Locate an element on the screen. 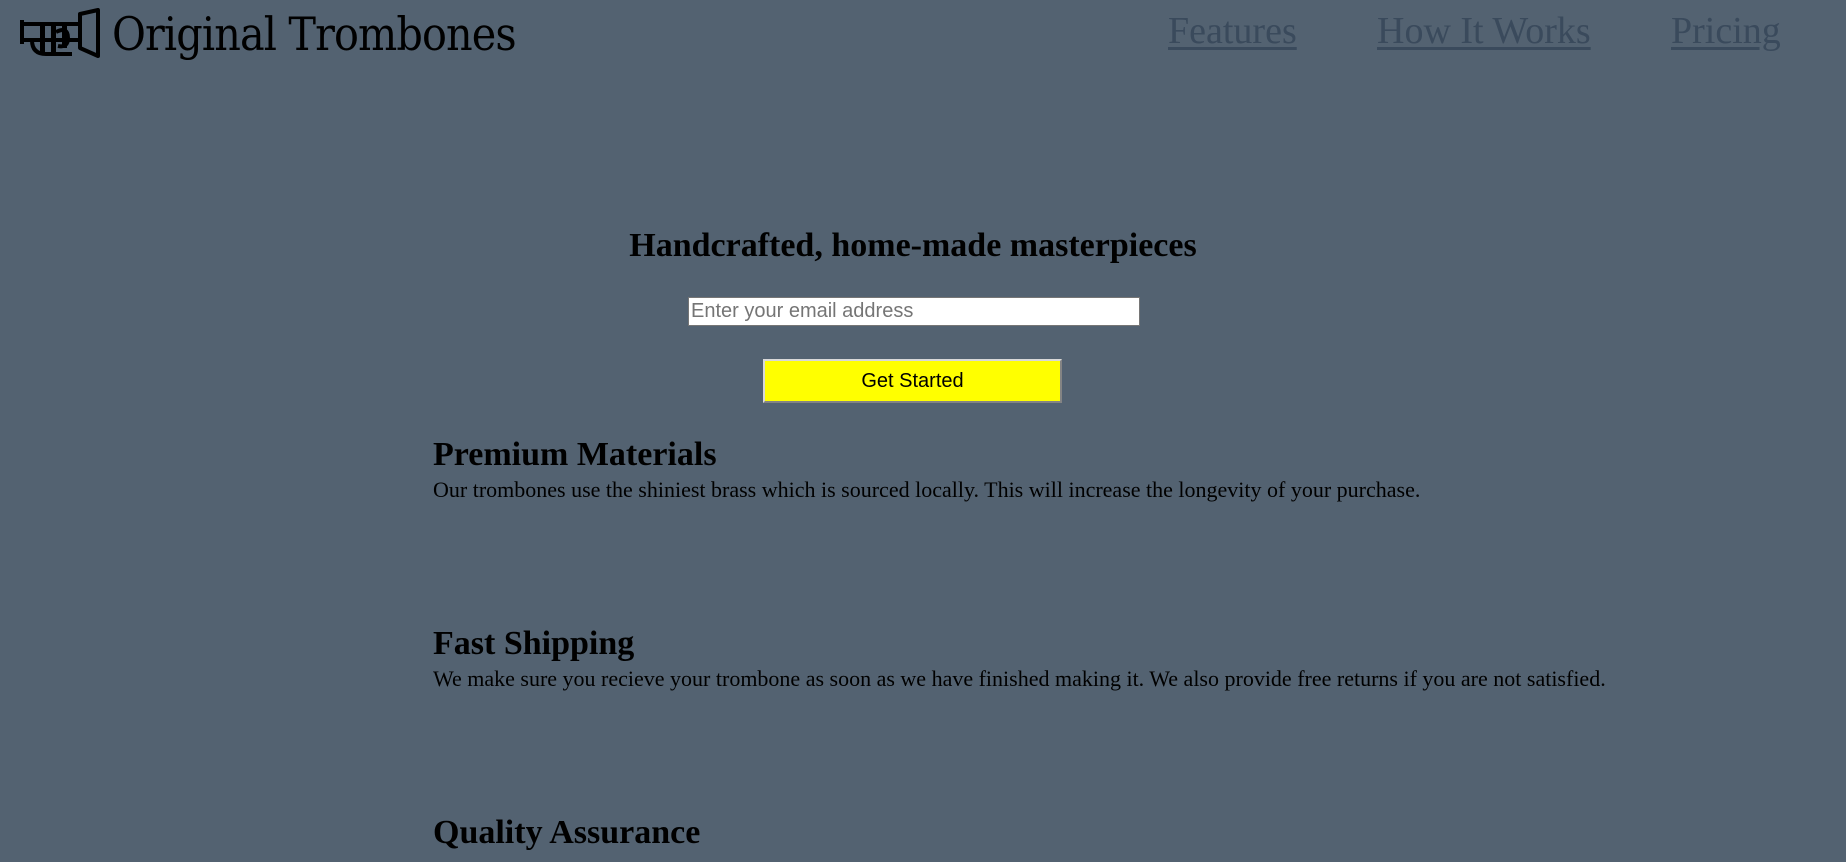  nav-link-features: Features is located at coordinates (1232, 31).